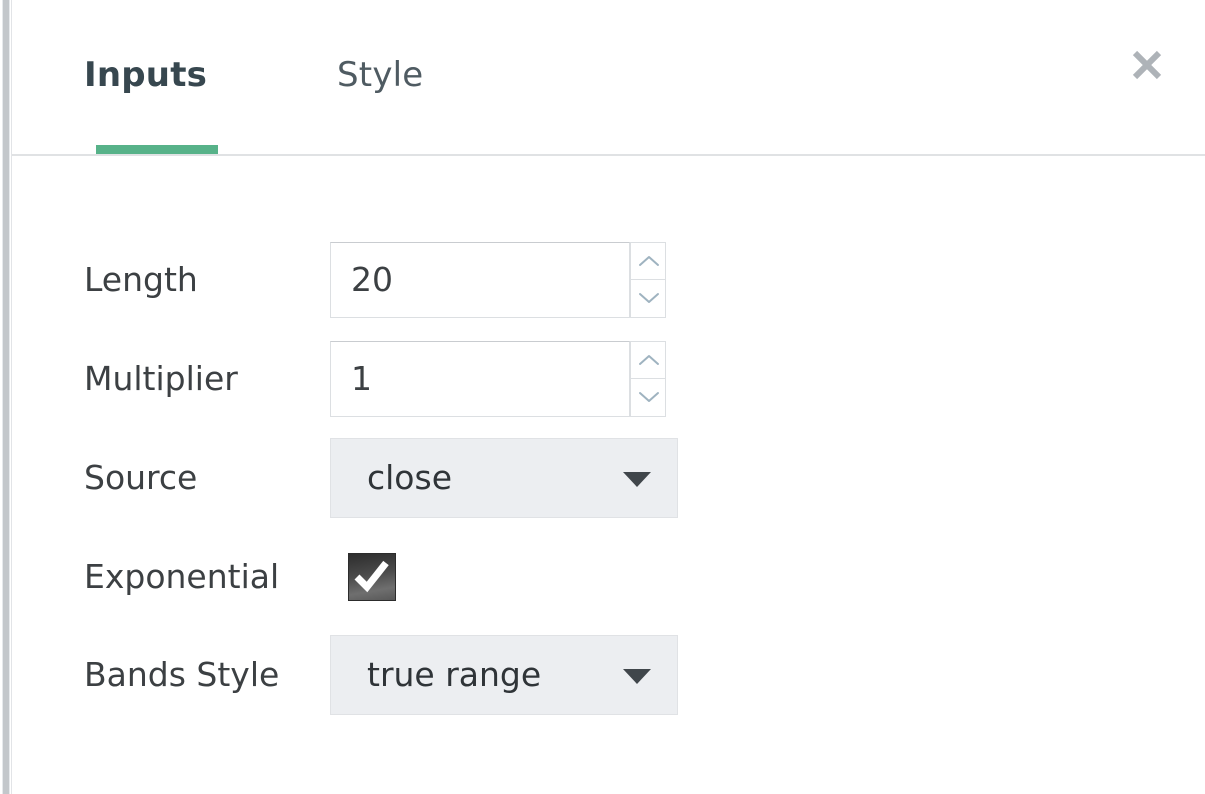 Image resolution: width=1205 pixels, height=794 pixels. What do you see at coordinates (182, 576) in the screenshot?
I see `label-exponential: Exponential` at bounding box center [182, 576].